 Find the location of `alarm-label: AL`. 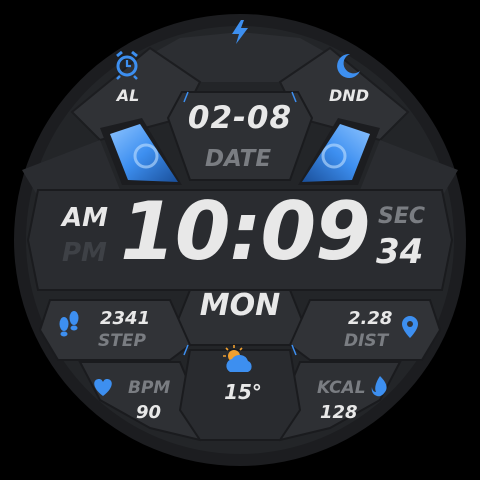

alarm-label: AL is located at coordinates (128, 95).